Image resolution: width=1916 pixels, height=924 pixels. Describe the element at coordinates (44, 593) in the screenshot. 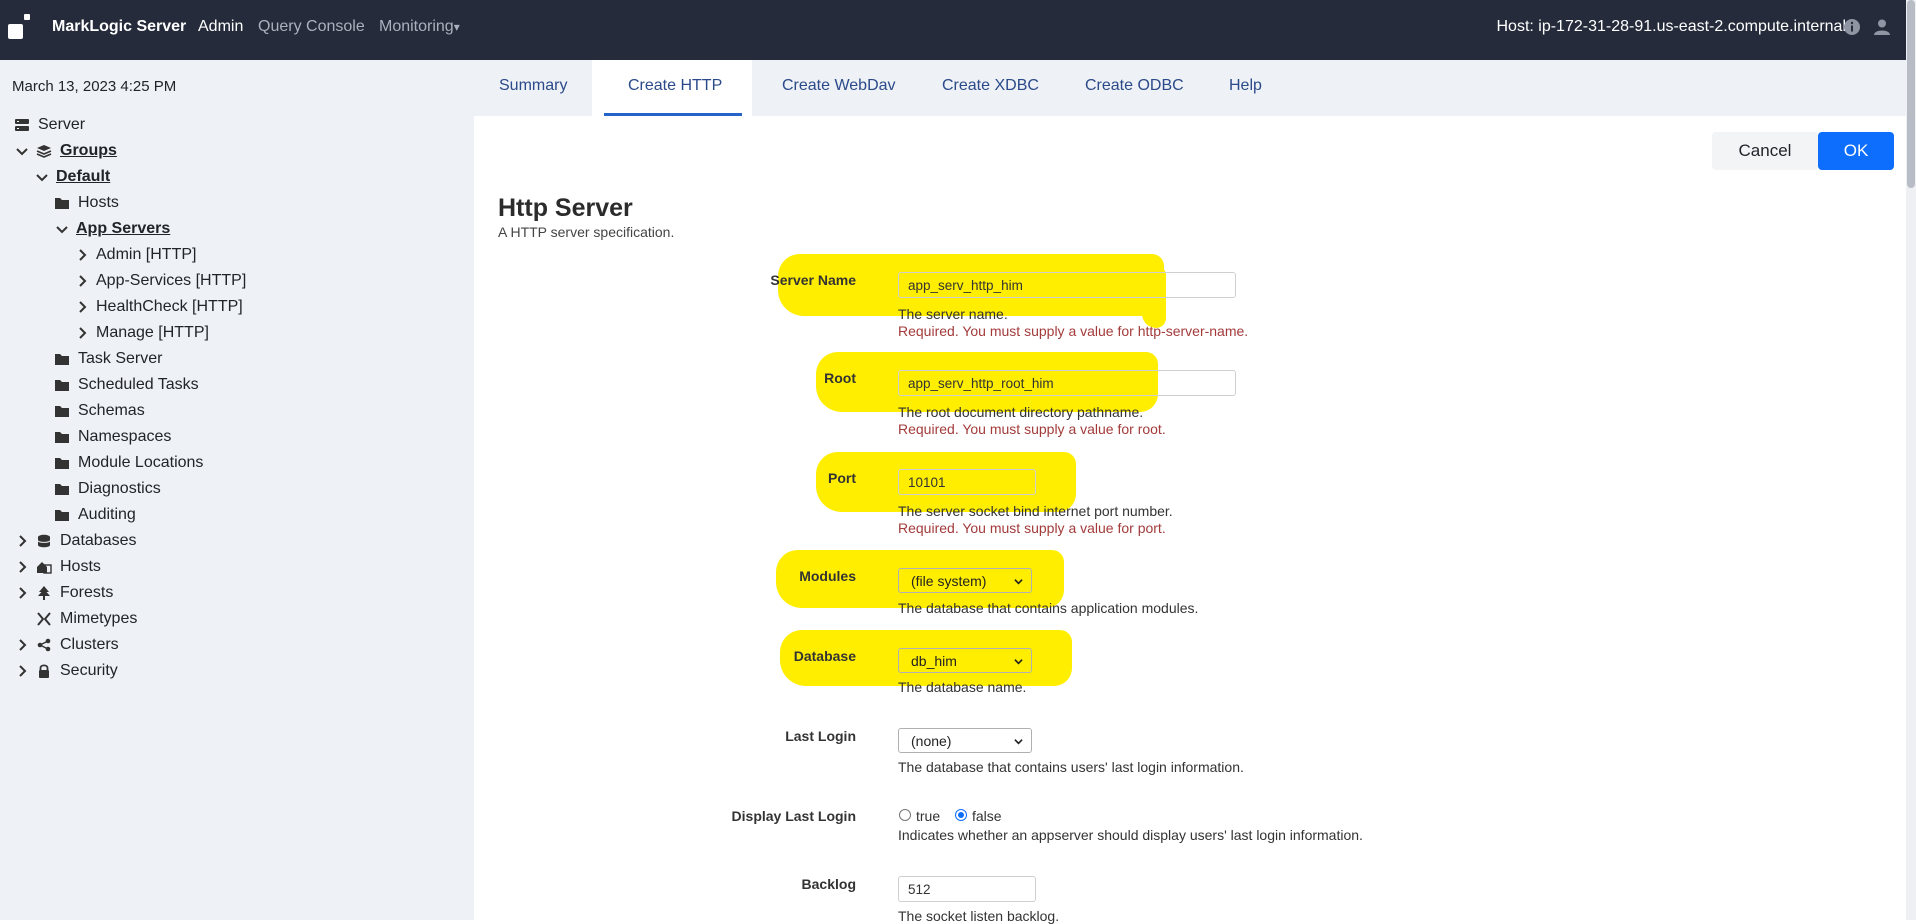

I see `tree-icon` at that location.